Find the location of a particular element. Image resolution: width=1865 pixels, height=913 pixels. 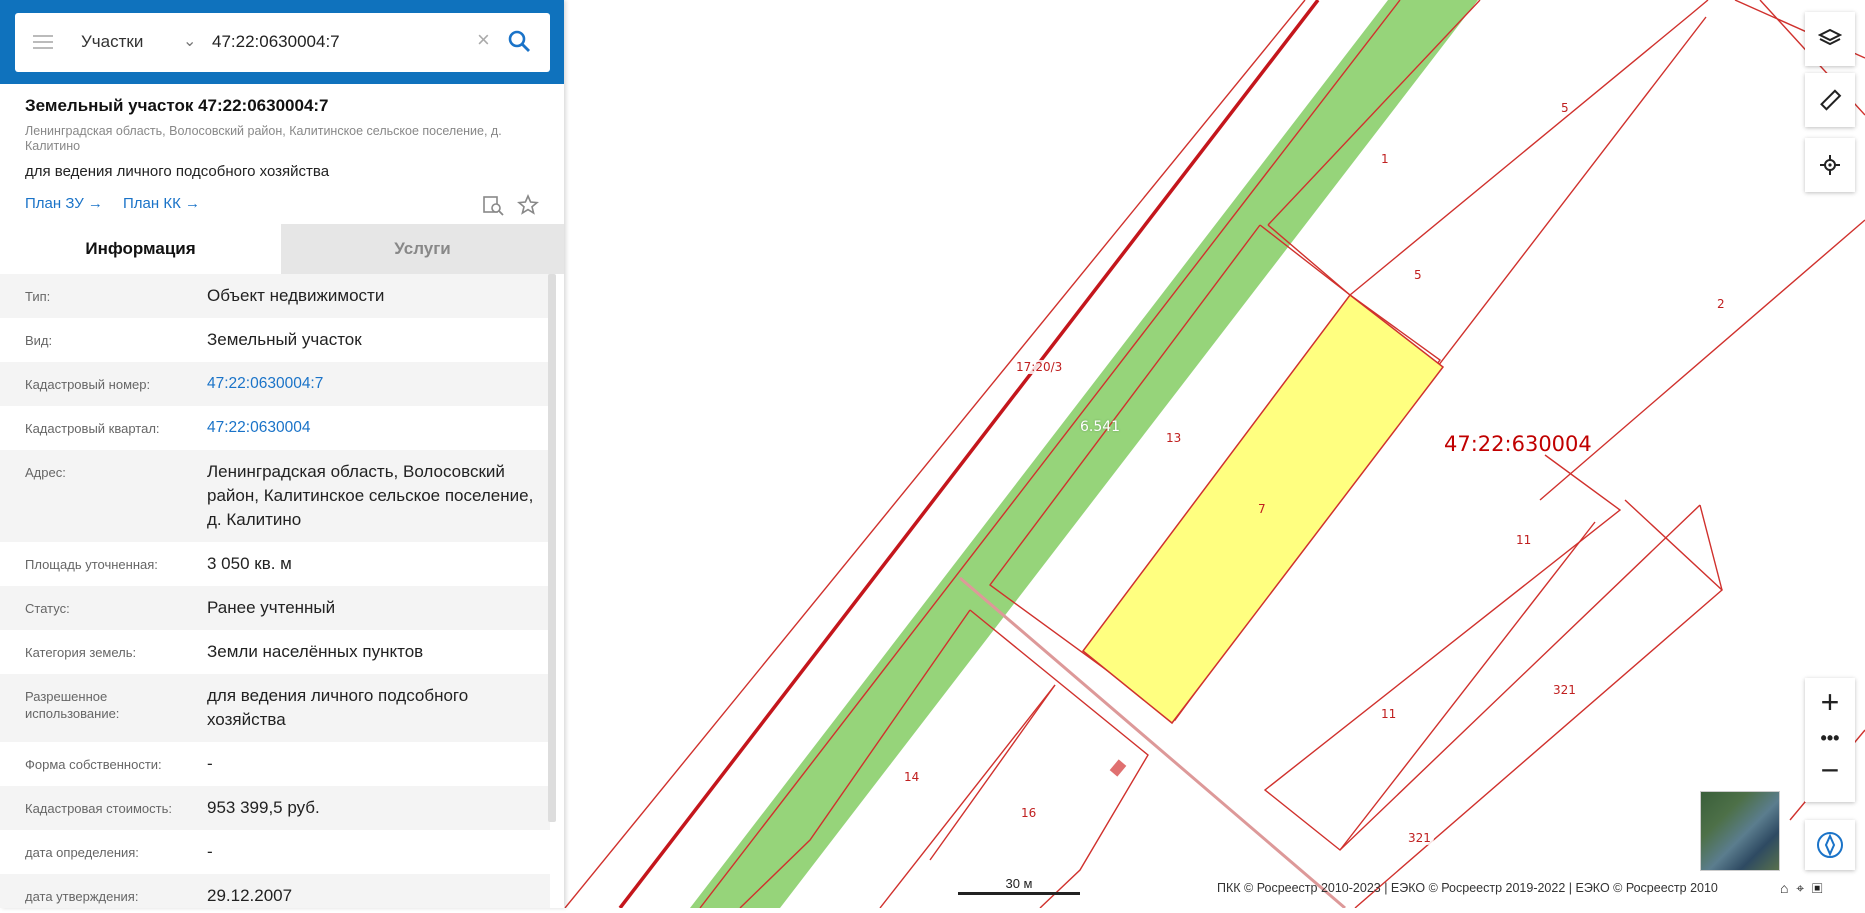

attribute-row: Вид: Земельный участок is located at coordinates (275, 340).